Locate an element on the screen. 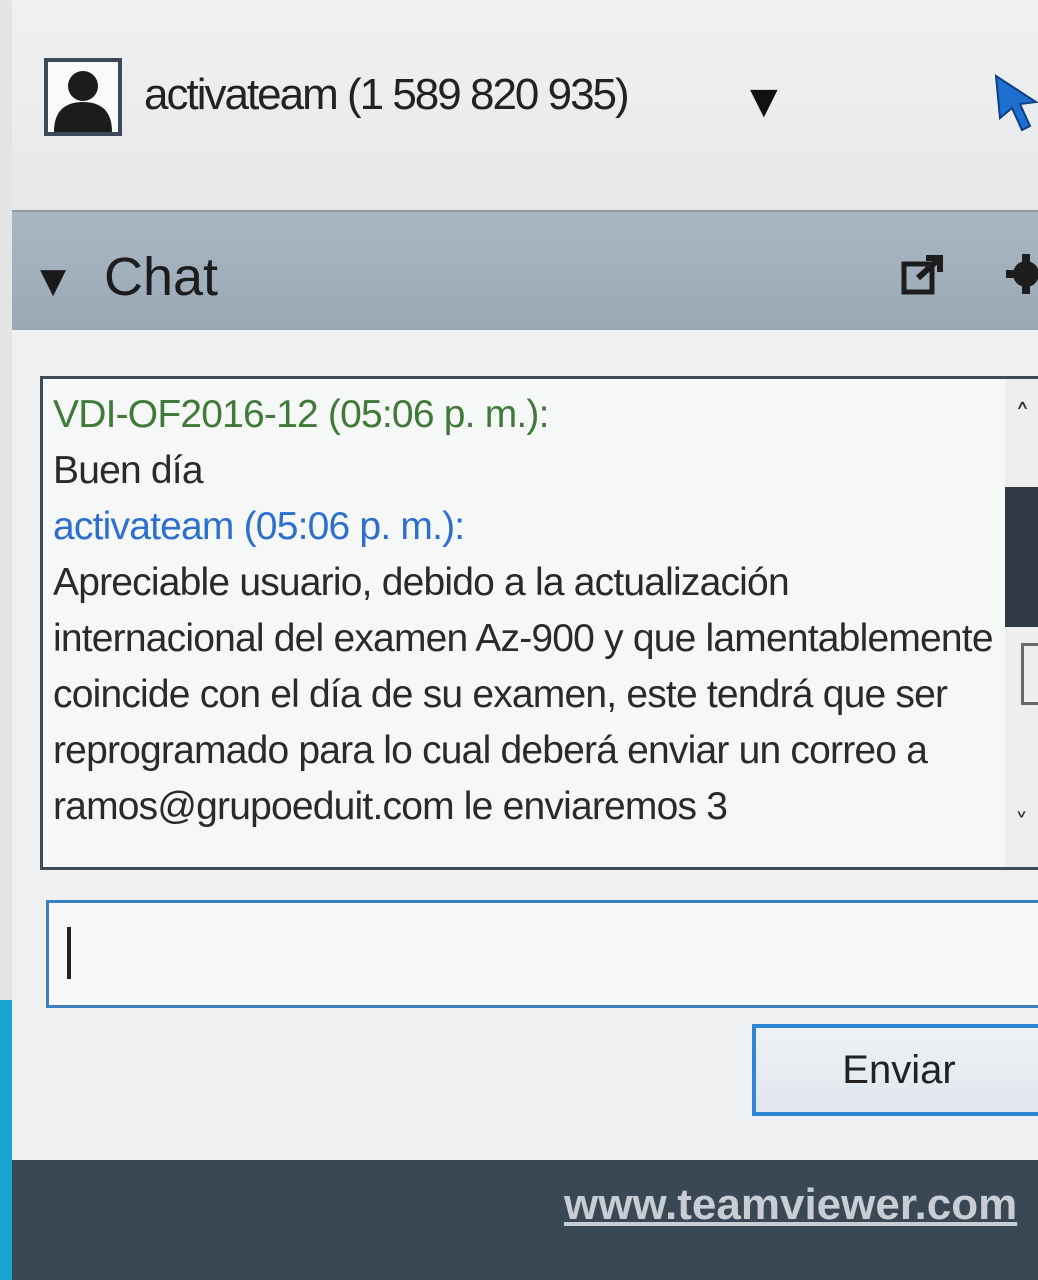 The width and height of the screenshot is (1038, 1280). mouse-cursor-icon is located at coordinates (1015, 104).